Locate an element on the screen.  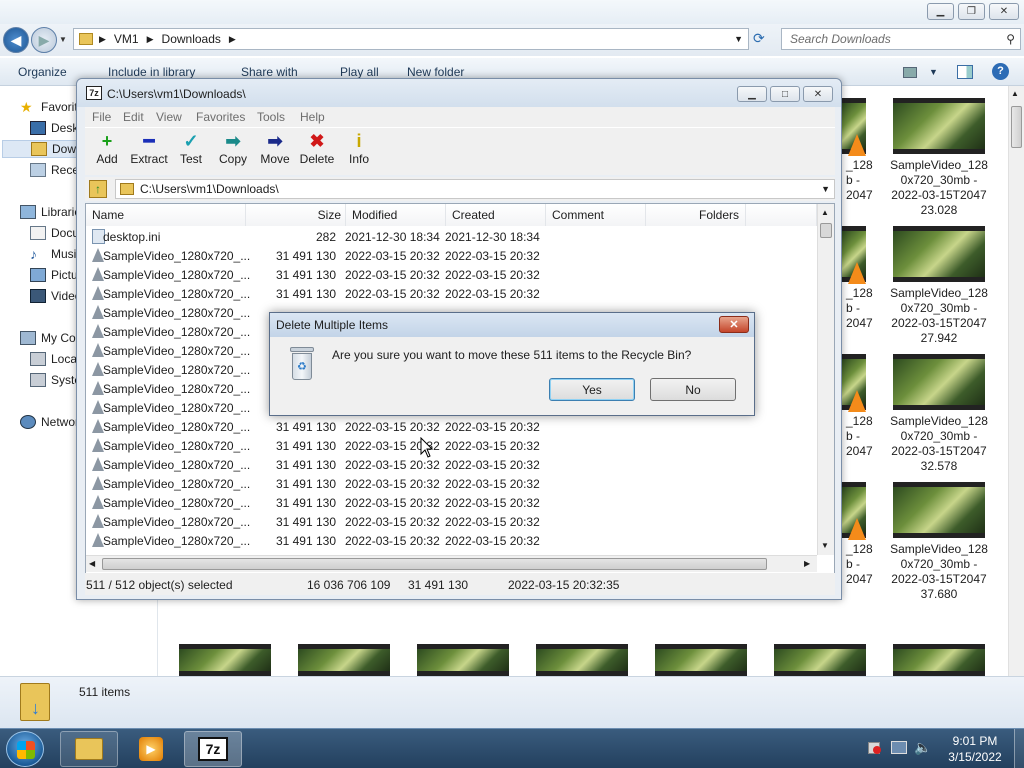
search-input: Search Downloads ⚲ is located at coordinates (901, 39).